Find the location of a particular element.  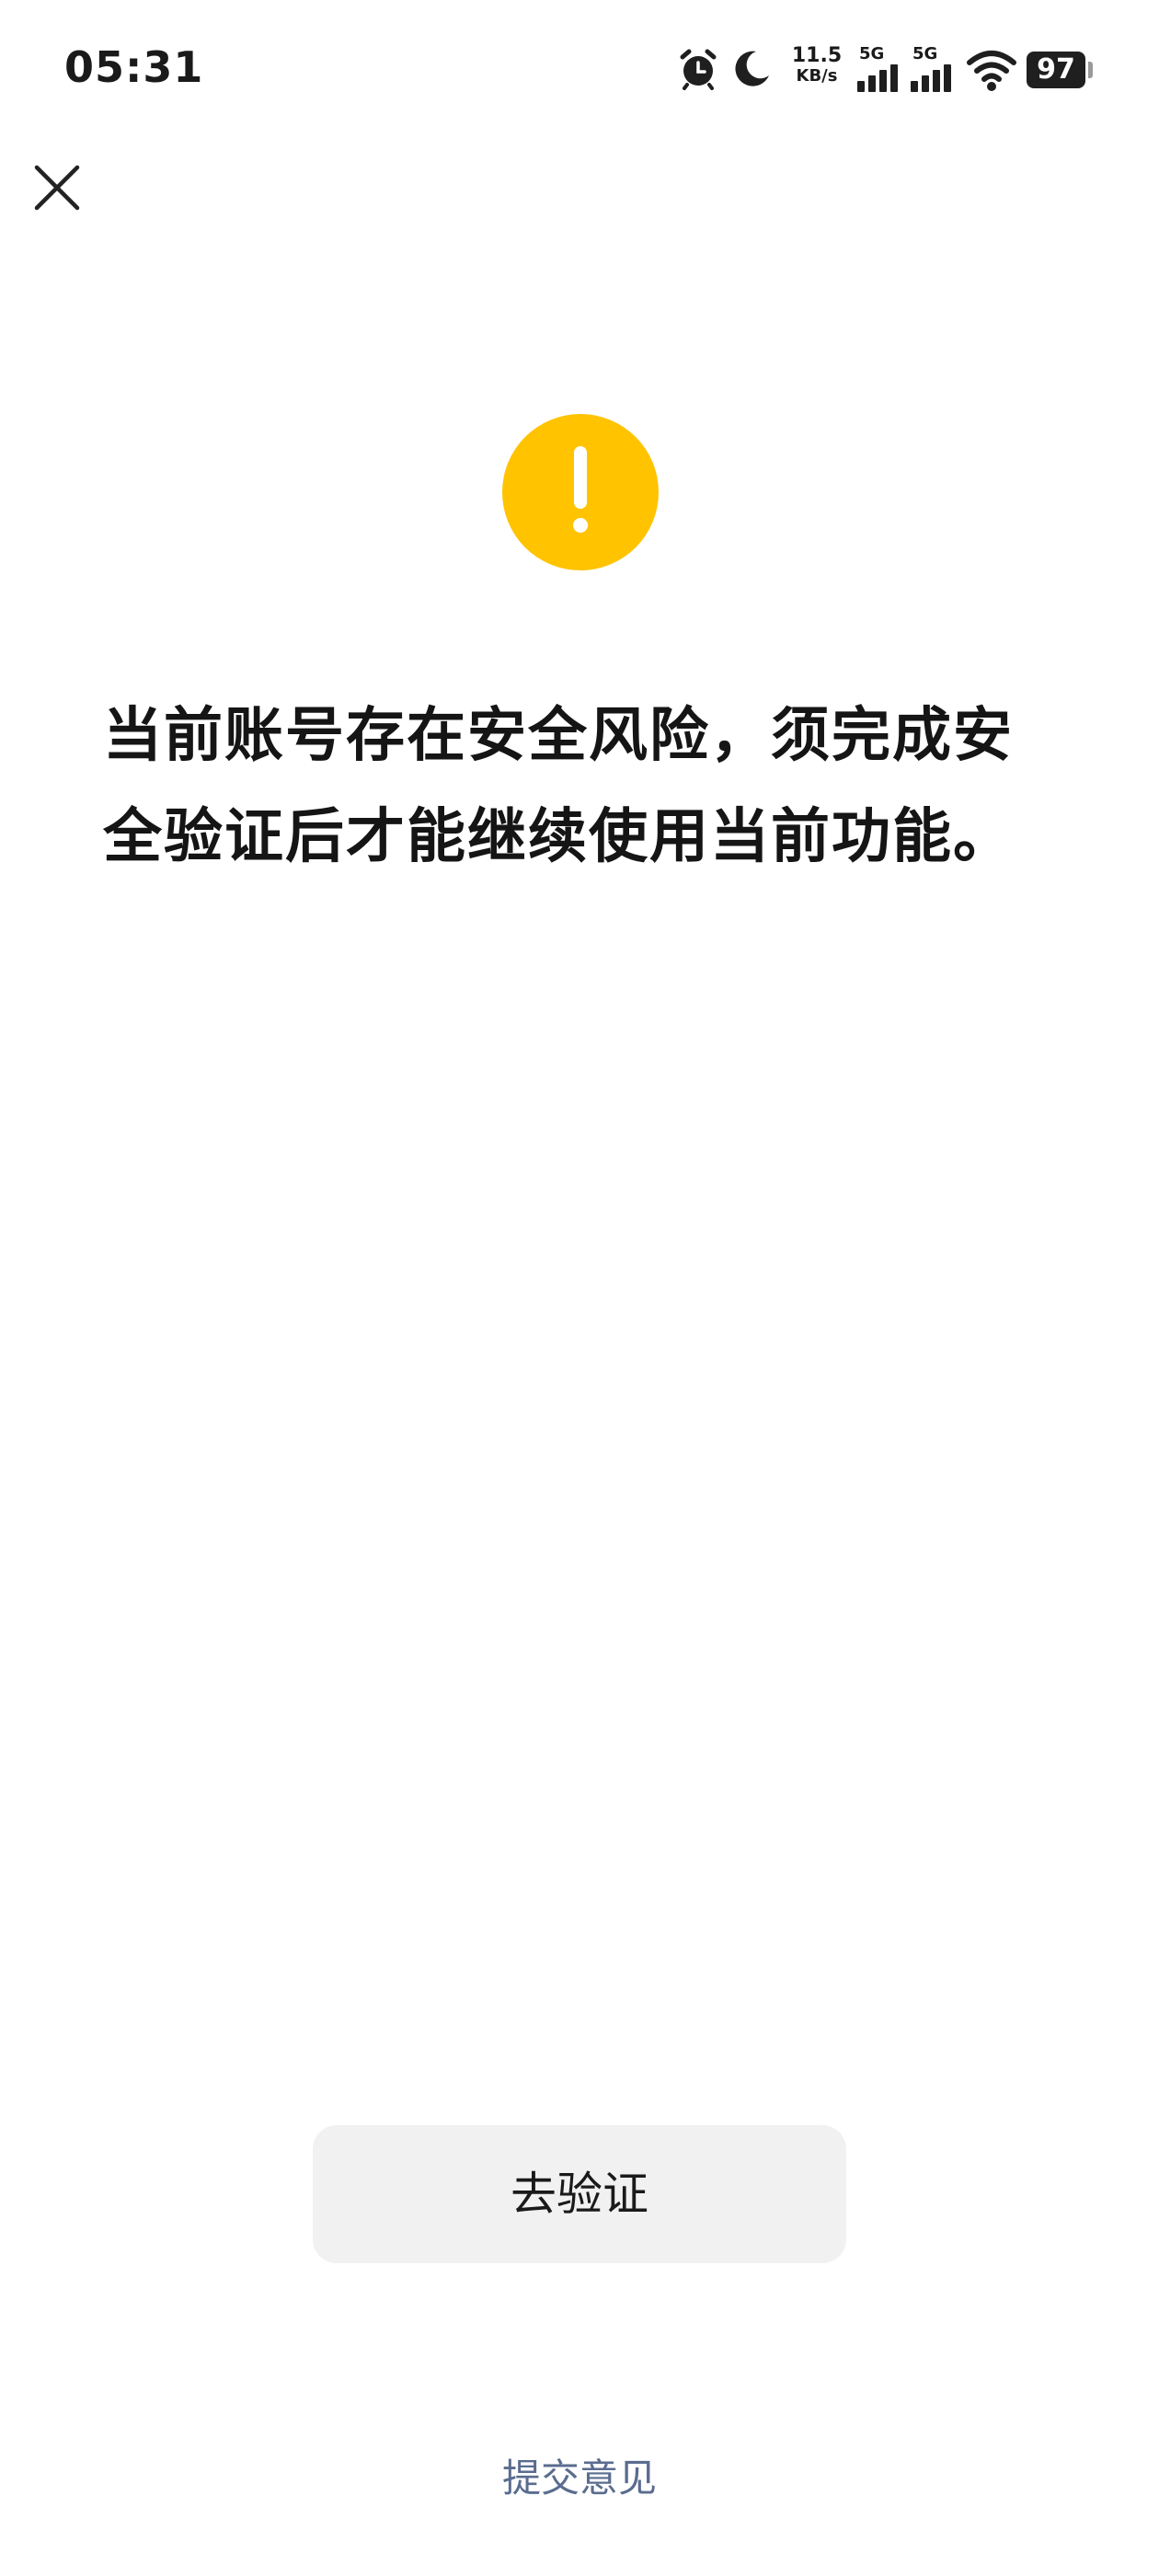

message-line-1: 当前账号存在安全风险，须完成安 is located at coordinates (558, 736).